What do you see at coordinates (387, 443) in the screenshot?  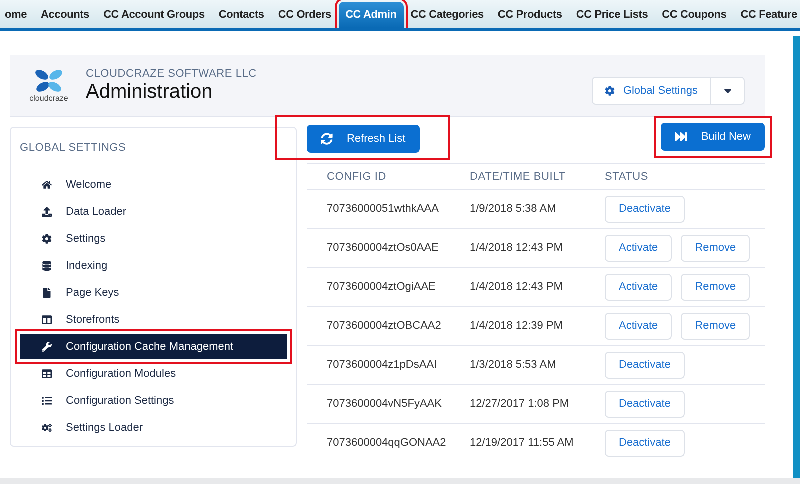 I see `config-id-cell-text: 7073600004qqGONAA2` at bounding box center [387, 443].